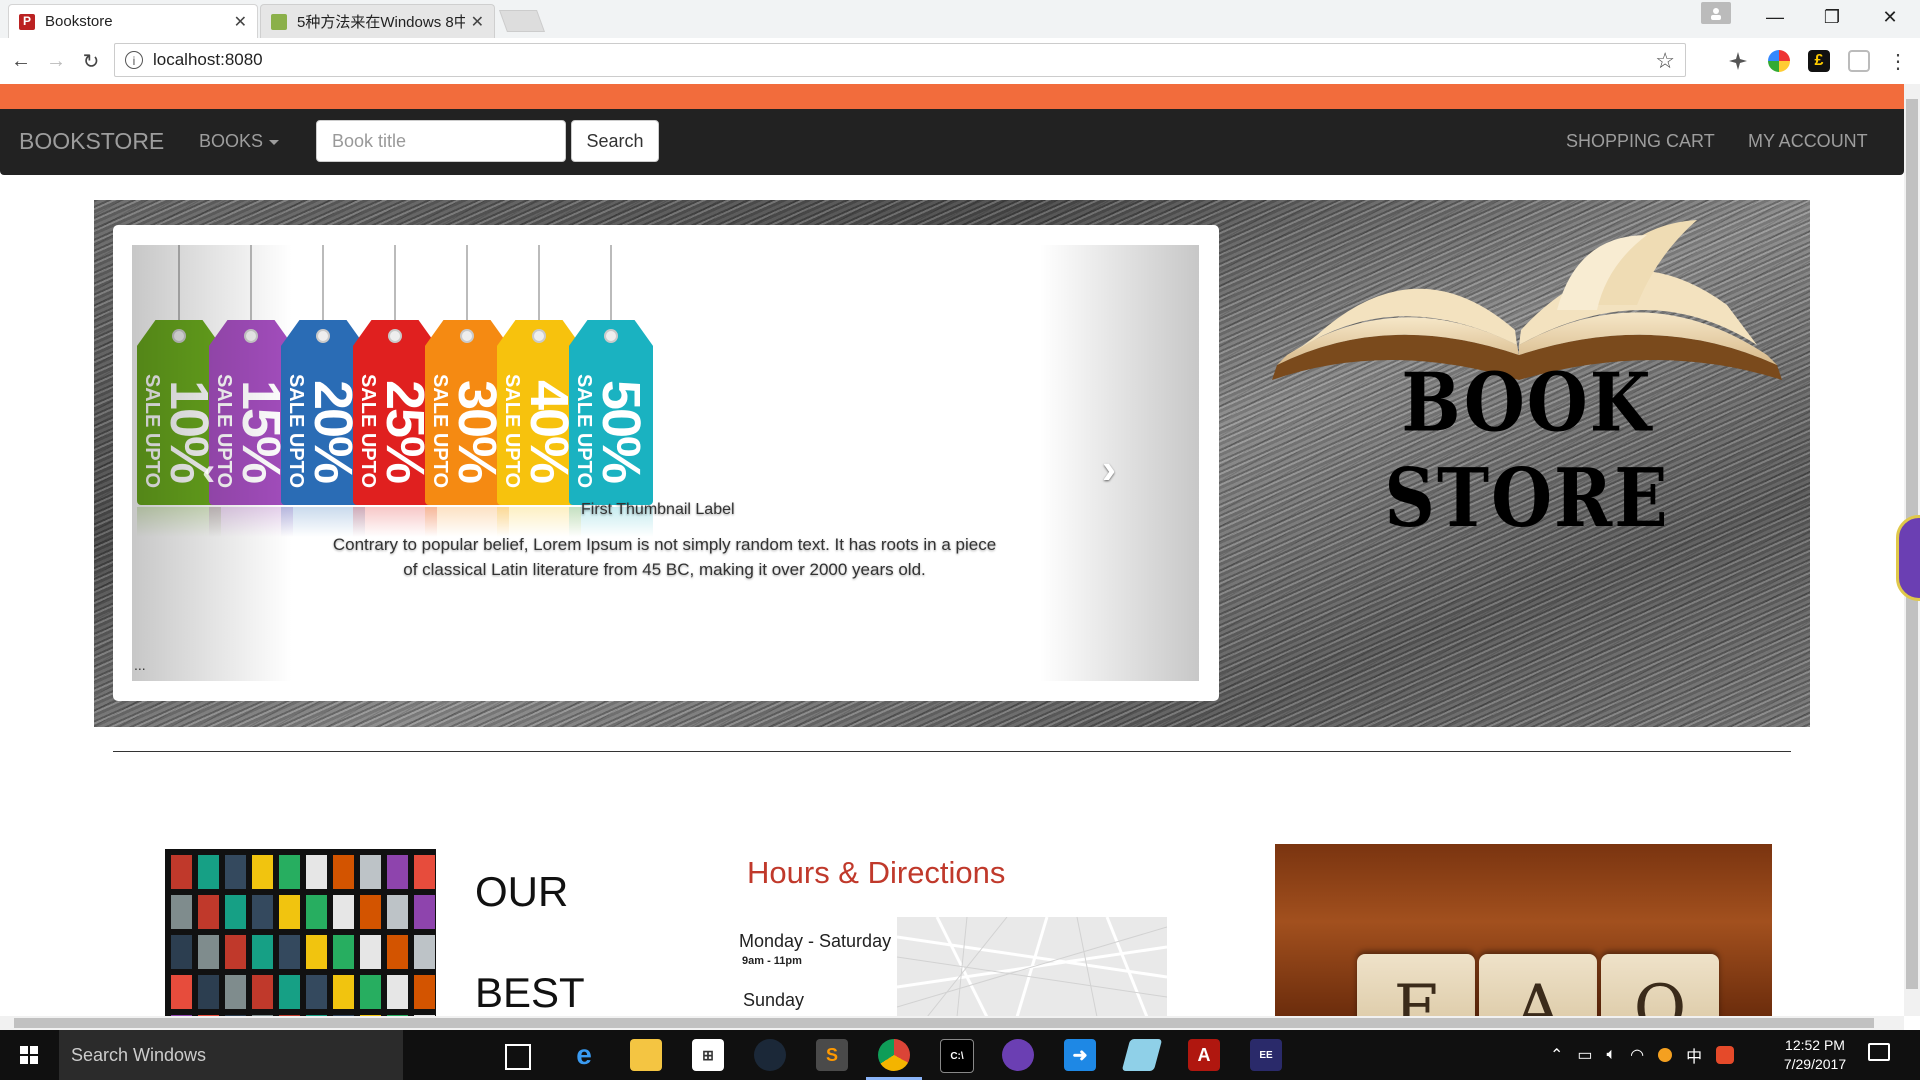  Describe the element at coordinates (1665, 1055) in the screenshot. I see `color-ball-icon` at that location.